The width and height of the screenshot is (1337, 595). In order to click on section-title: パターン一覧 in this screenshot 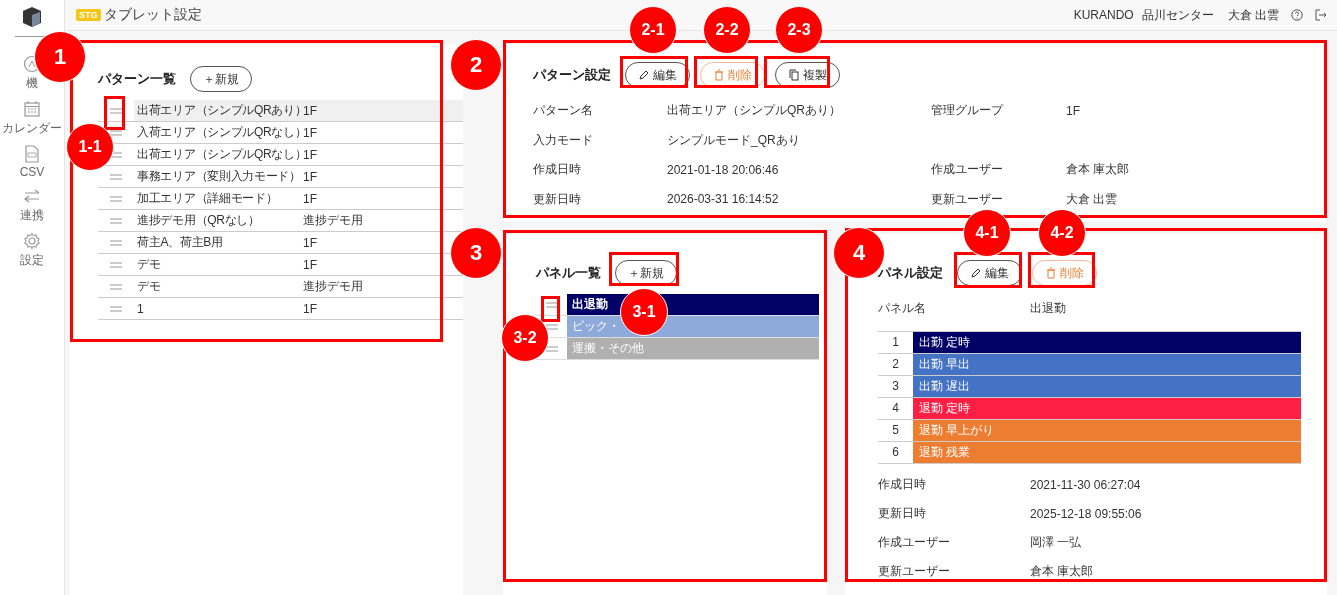, I will do `click(137, 79)`.